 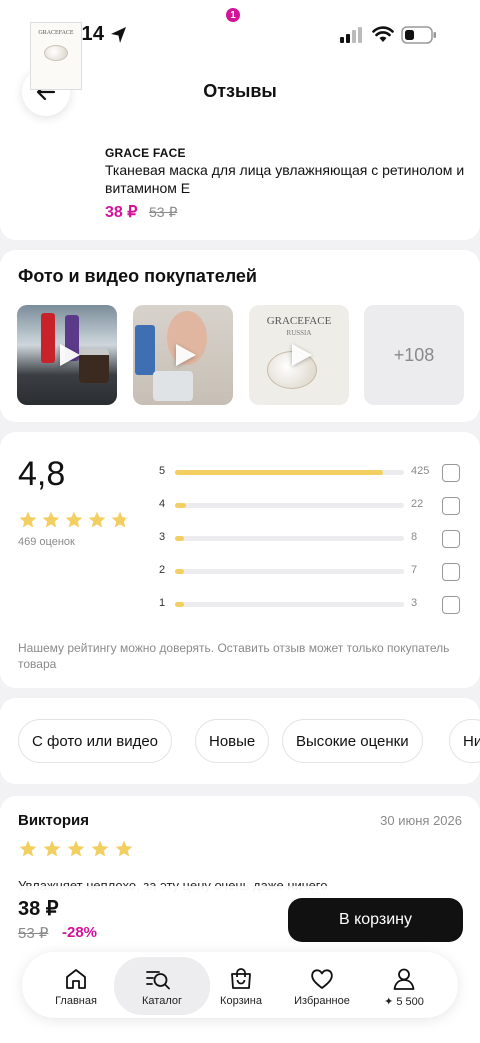 What do you see at coordinates (351, 35) in the screenshot?
I see `cellular-signal-icon` at bounding box center [351, 35].